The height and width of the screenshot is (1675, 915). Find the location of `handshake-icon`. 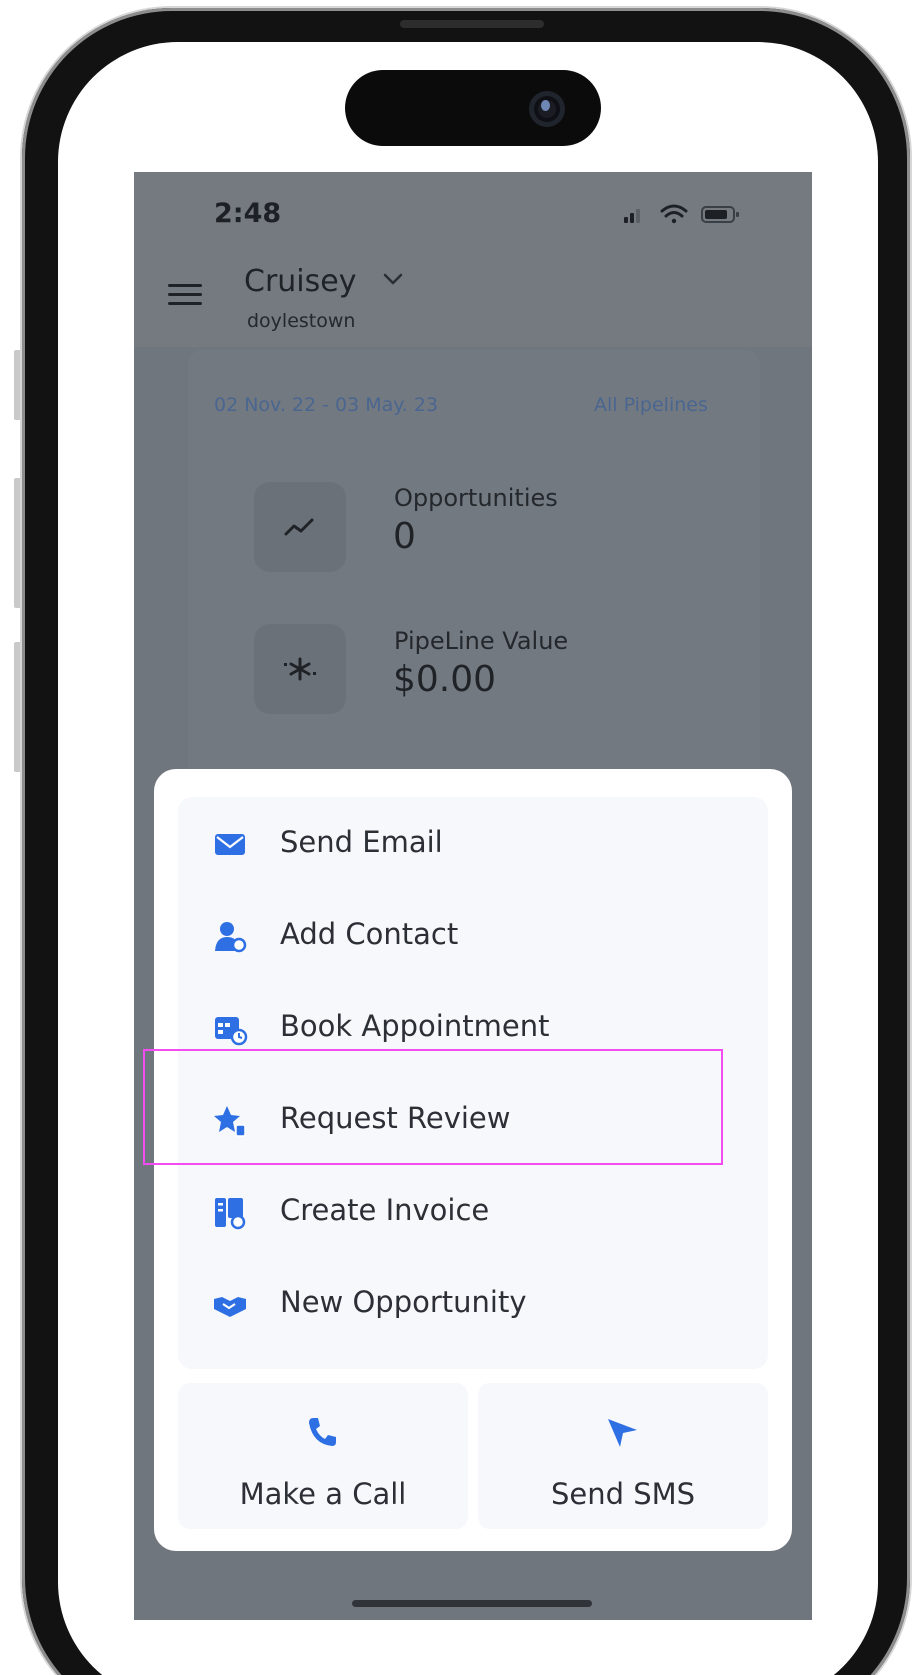

handshake-icon is located at coordinates (230, 1307).